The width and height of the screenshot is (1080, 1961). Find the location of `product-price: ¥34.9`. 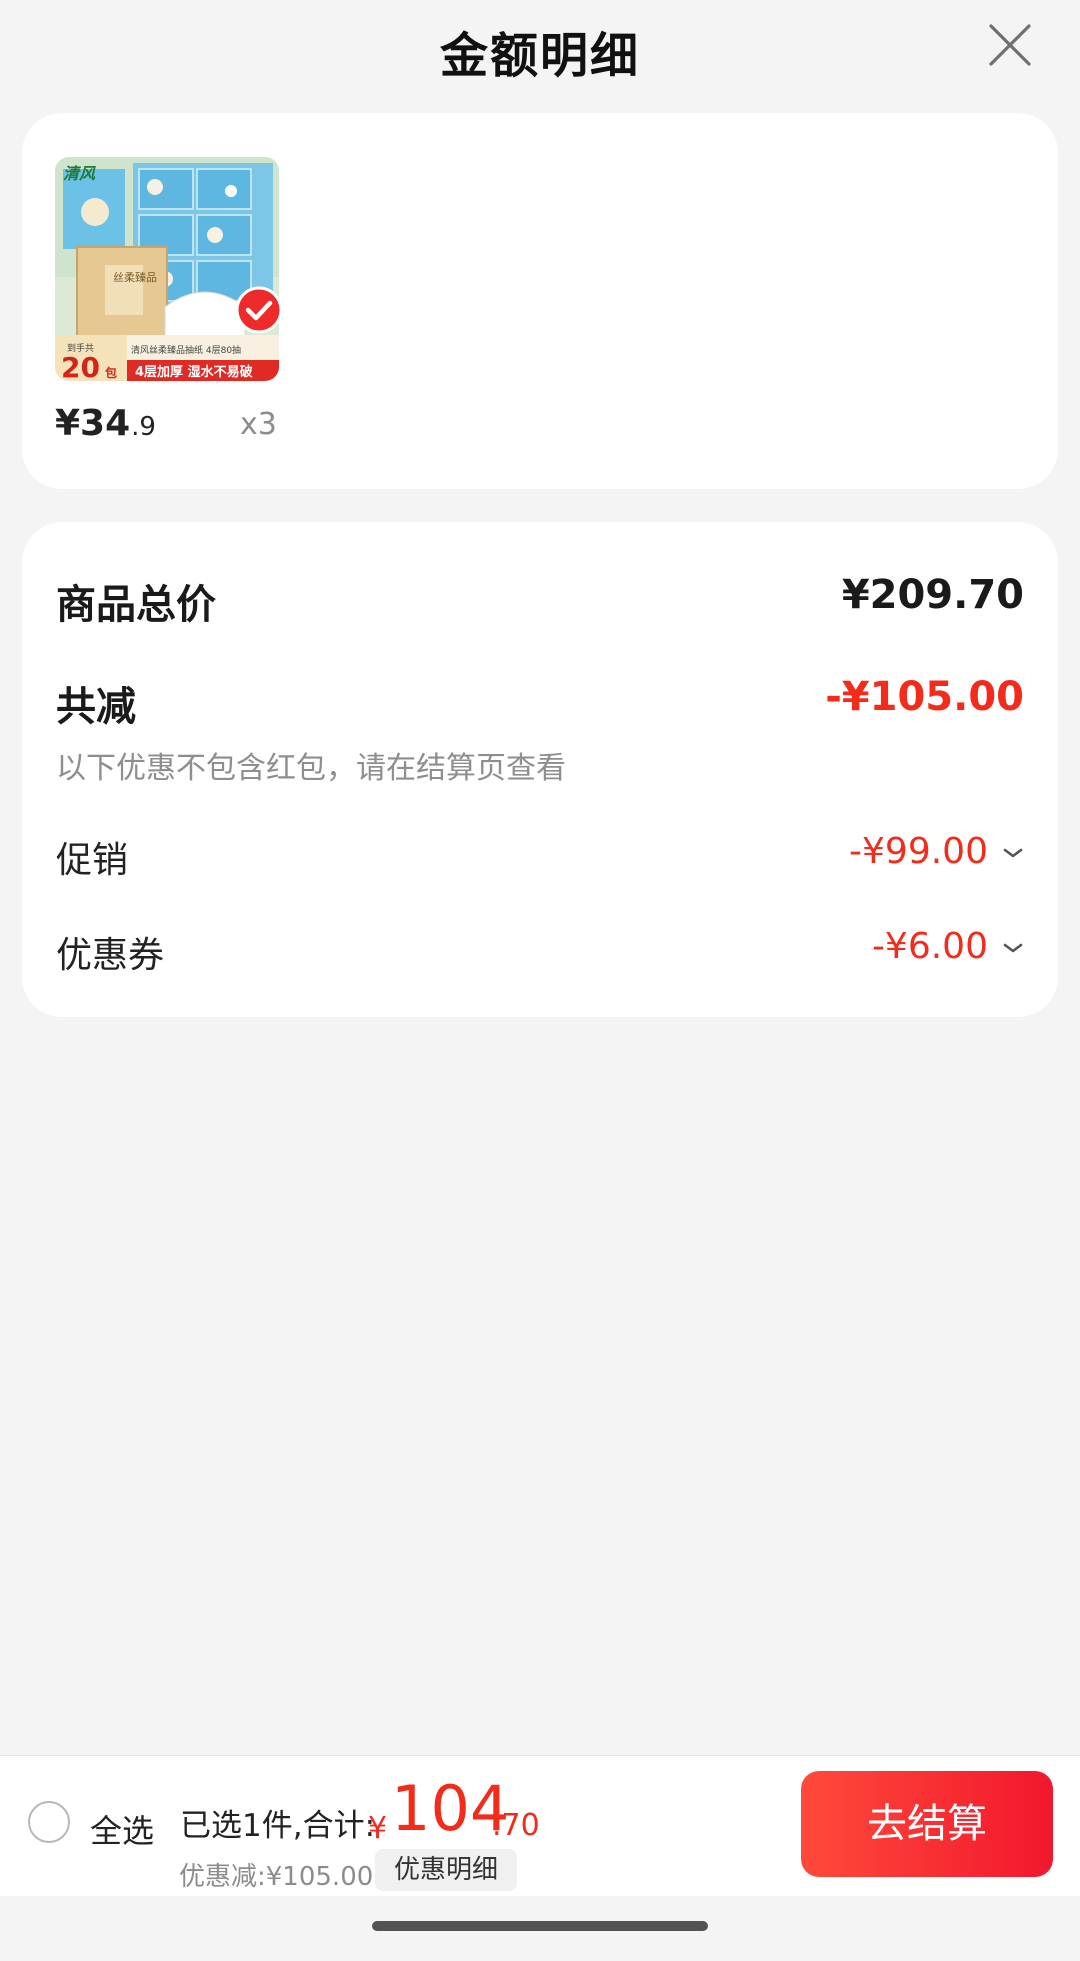

product-price: ¥34.9 is located at coordinates (105, 423).